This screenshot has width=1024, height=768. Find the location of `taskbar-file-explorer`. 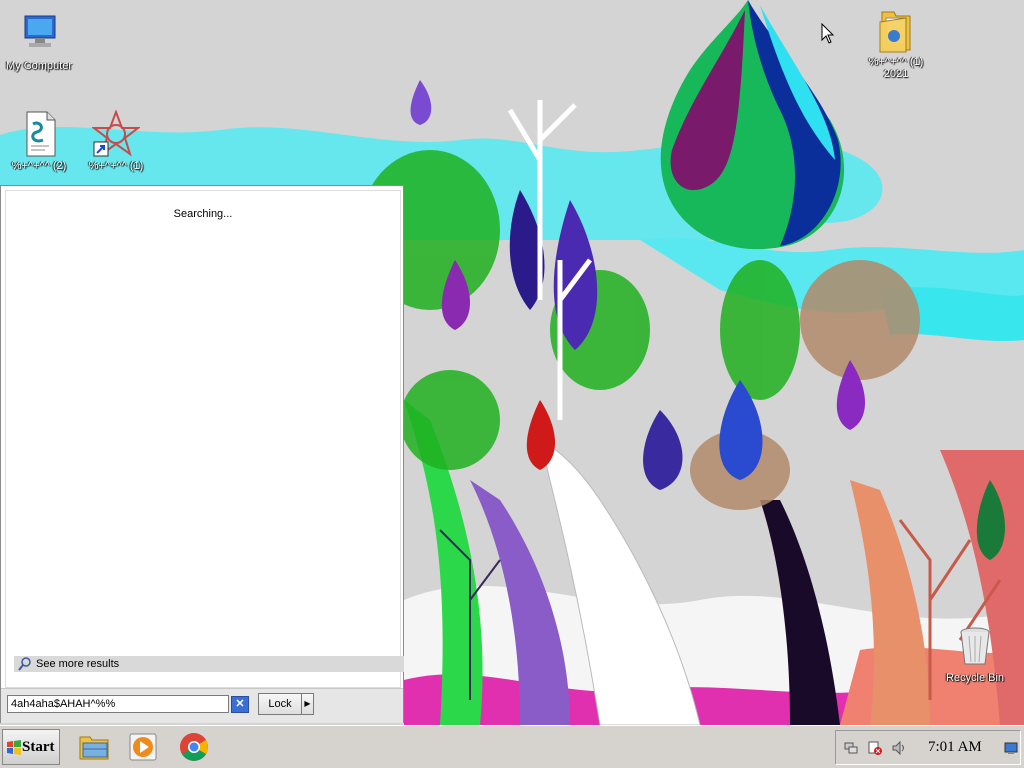

taskbar-file-explorer is located at coordinates (95, 747).